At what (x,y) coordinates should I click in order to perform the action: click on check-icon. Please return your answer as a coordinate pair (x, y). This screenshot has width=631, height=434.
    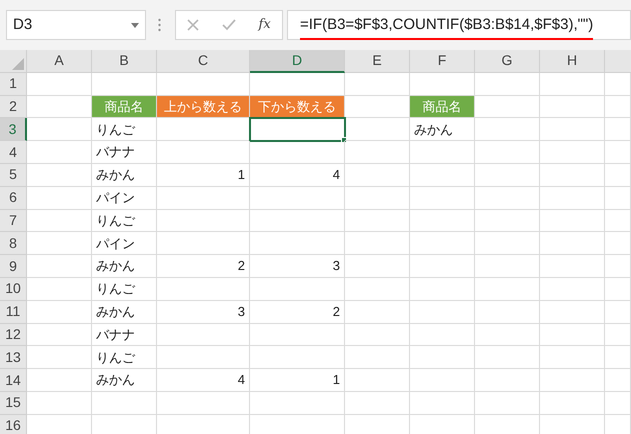
    Looking at the image, I should click on (229, 25).